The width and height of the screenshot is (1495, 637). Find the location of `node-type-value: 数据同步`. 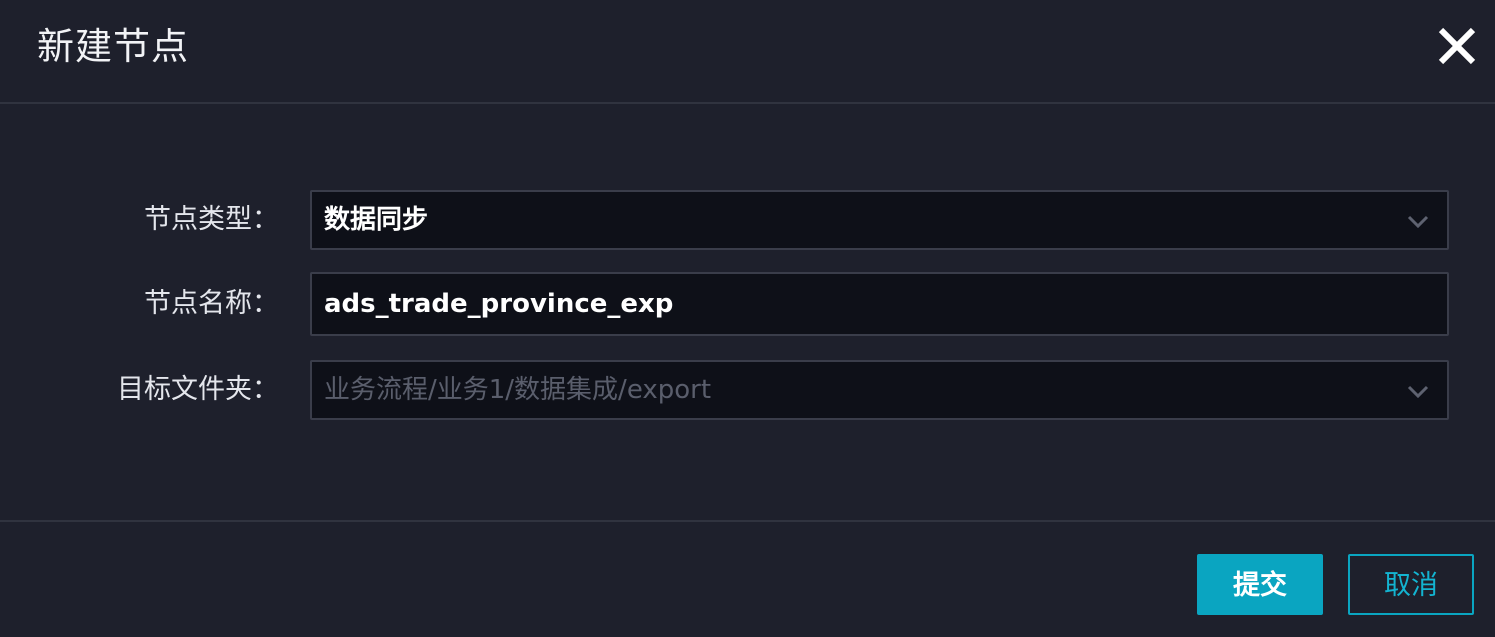

node-type-value: 数据同步 is located at coordinates (376, 220).